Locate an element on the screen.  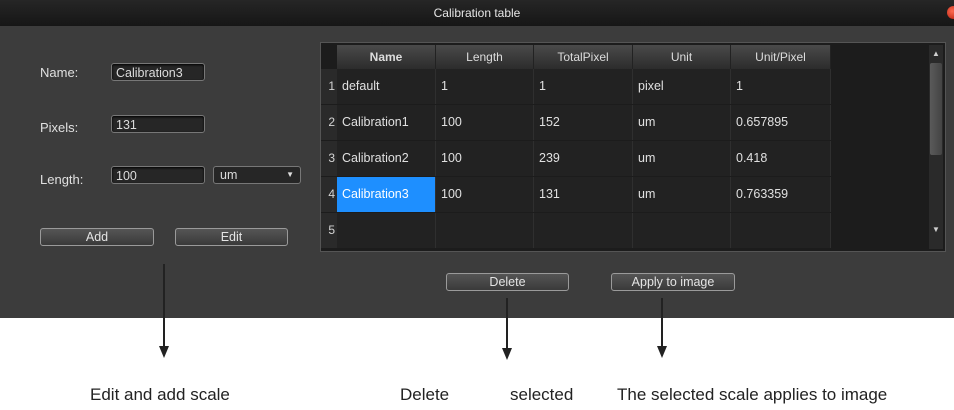
close-icon is located at coordinates (950, 12).